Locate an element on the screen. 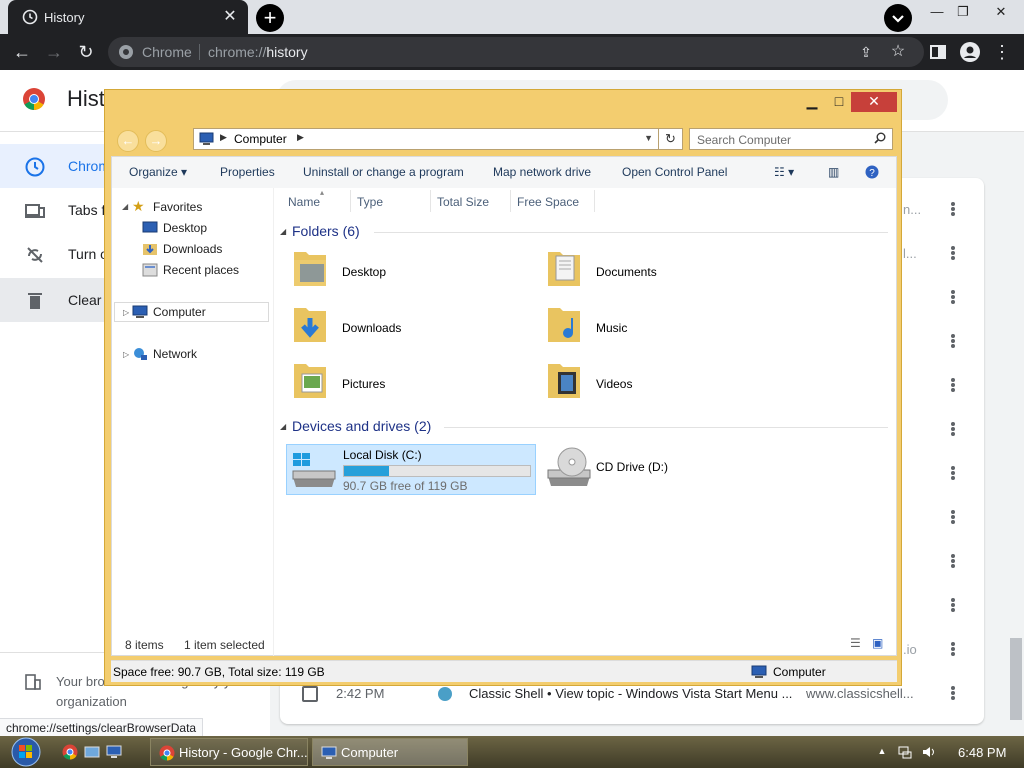  properties-button: Properties is located at coordinates (247, 172).